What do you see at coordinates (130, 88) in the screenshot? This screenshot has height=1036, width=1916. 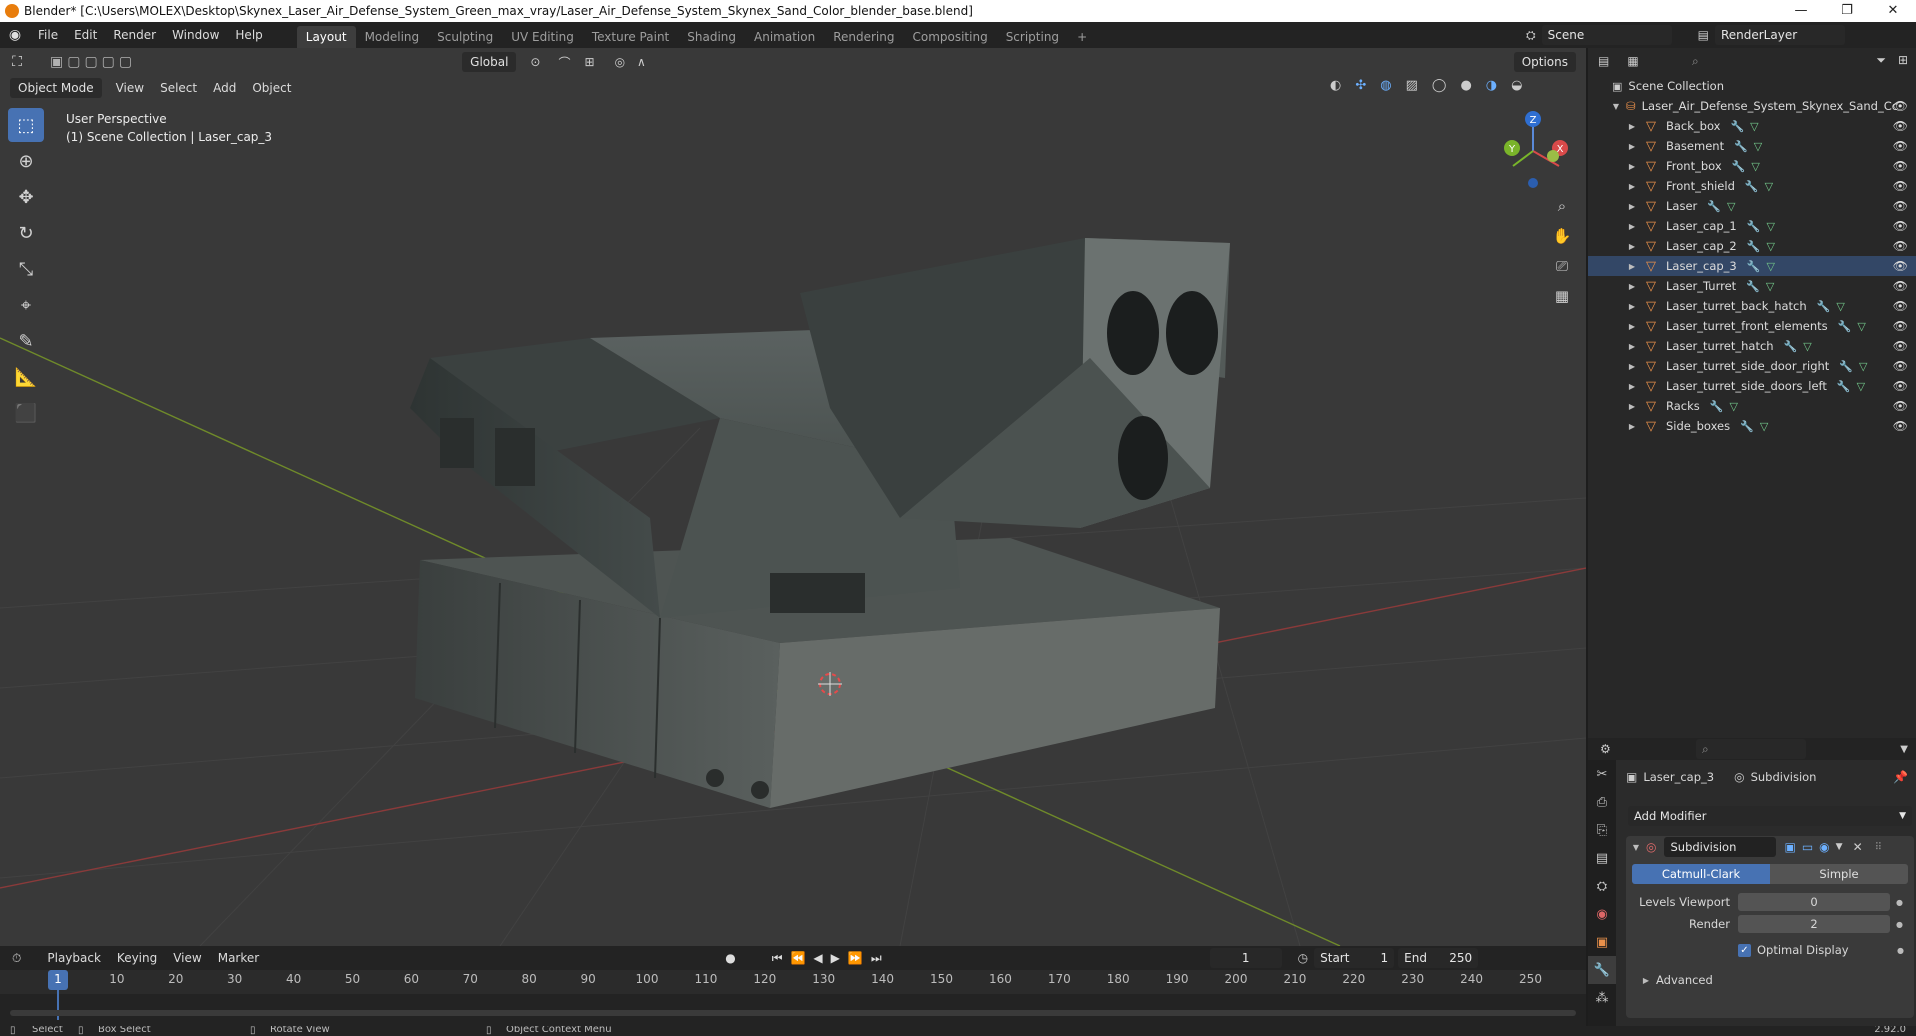 I see `viewport-menu-view: View` at bounding box center [130, 88].